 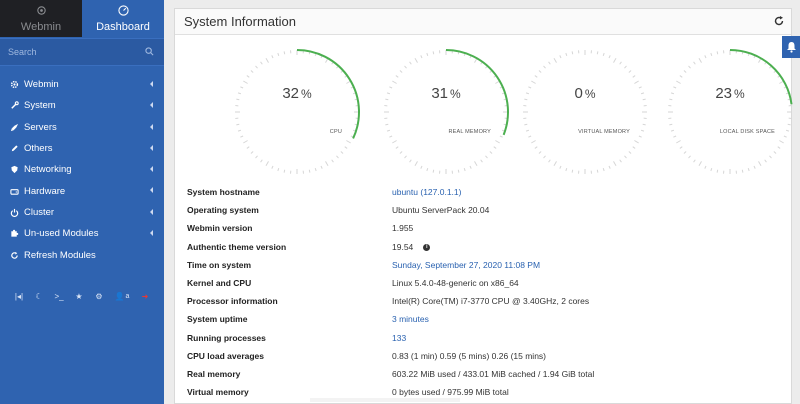 I want to click on tab-dashboard-label: Dashboard, so click(x=123, y=26).